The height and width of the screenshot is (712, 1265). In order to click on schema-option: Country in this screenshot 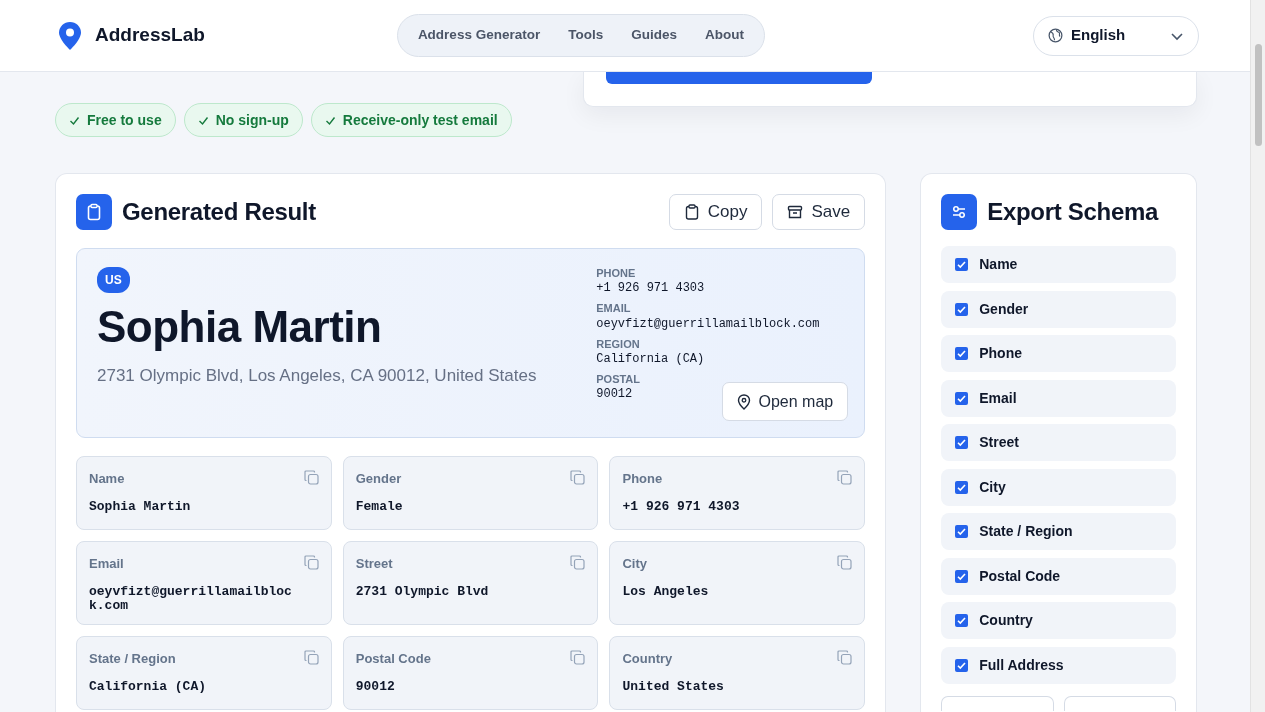, I will do `click(1058, 620)`.